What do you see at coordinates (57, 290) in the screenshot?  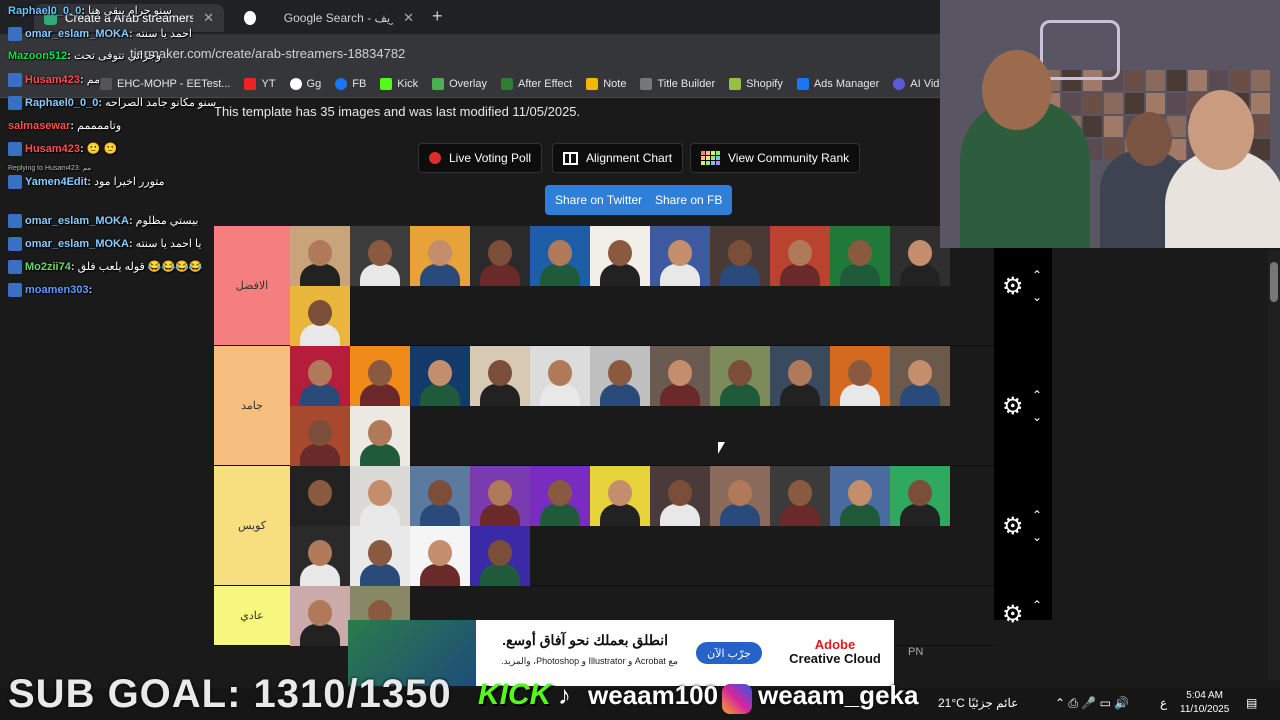 I see `chat-username: moamen303` at bounding box center [57, 290].